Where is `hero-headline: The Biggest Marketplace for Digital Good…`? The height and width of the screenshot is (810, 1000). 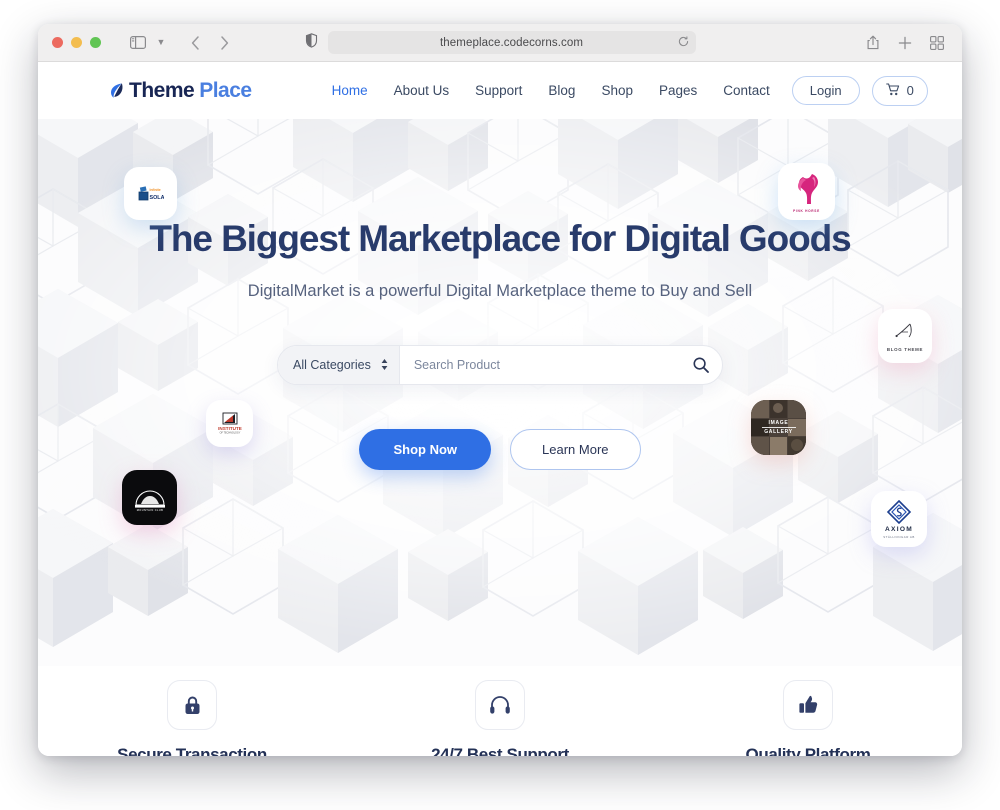 hero-headline: The Biggest Marketplace for Digital Good… is located at coordinates (500, 238).